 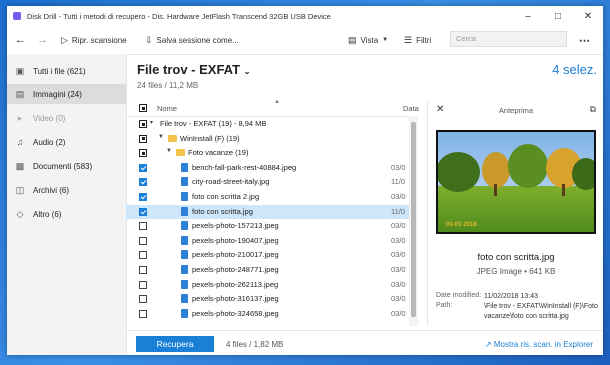 I want to click on sidebar-item-label: Altro (6), so click(x=47, y=214).